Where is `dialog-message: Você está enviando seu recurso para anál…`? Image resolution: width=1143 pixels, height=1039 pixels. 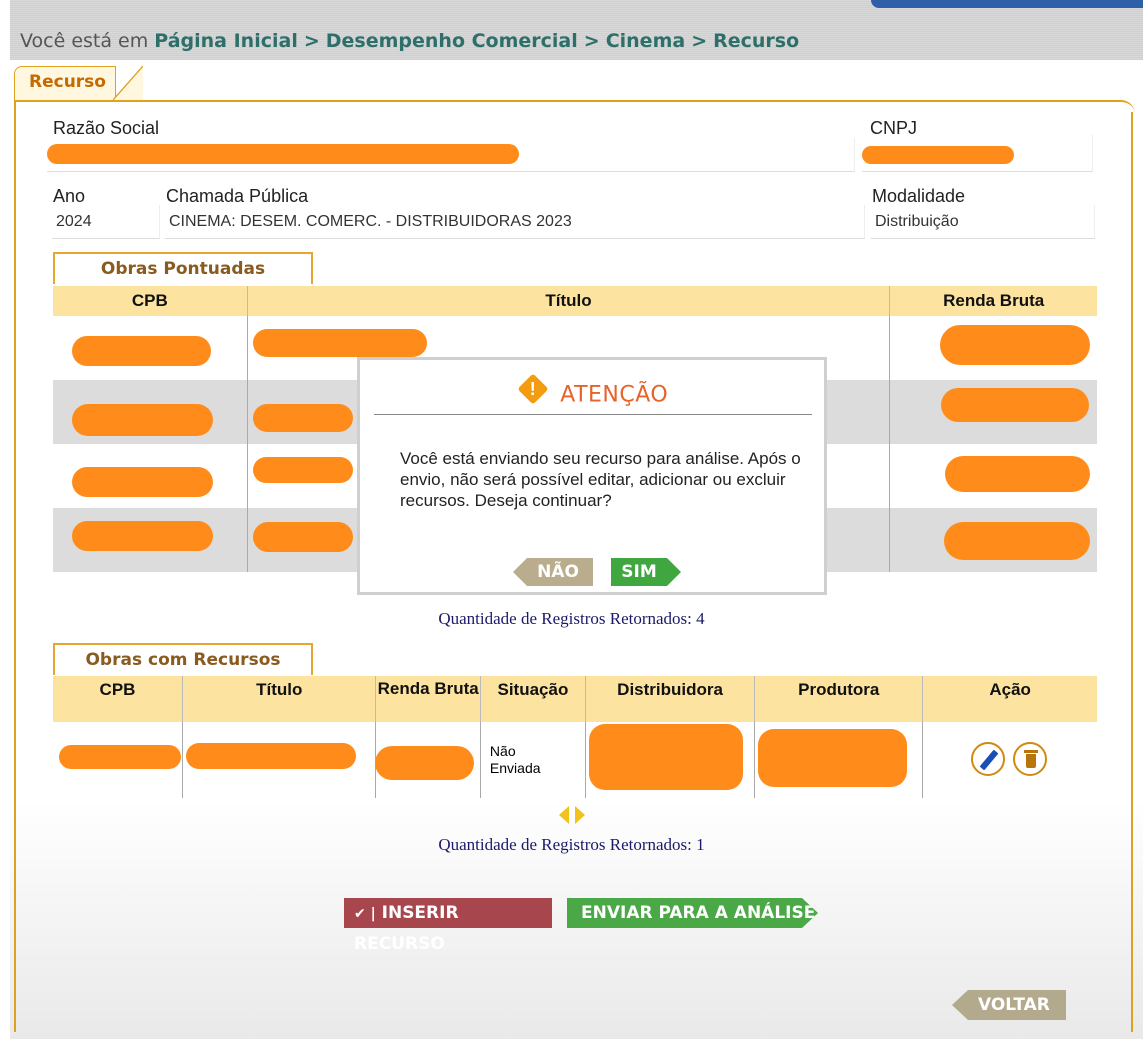 dialog-message: Você está enviando seu recurso para anál… is located at coordinates (600, 479).